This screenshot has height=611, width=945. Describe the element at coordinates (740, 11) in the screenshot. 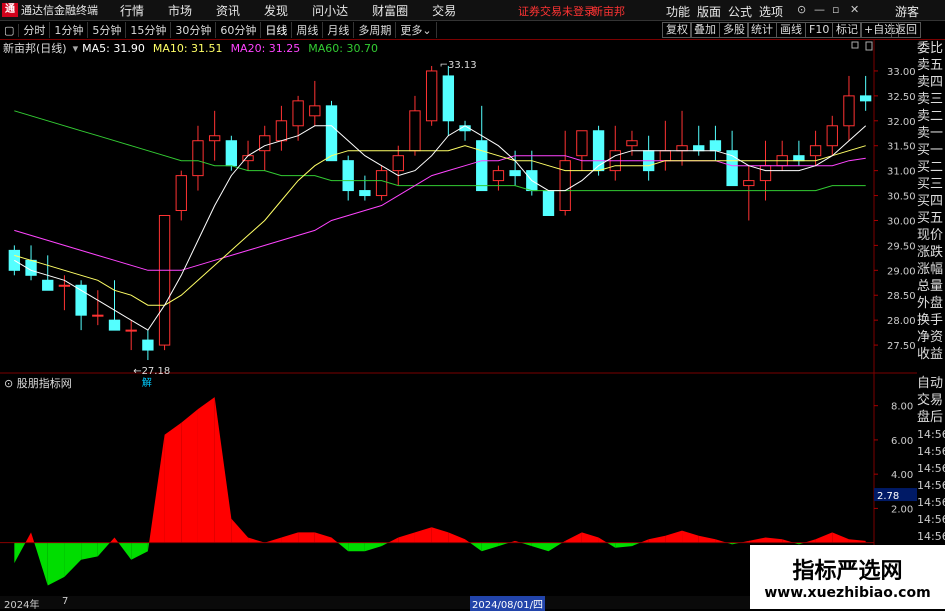

I see `menu-item-formula: 公式` at that location.